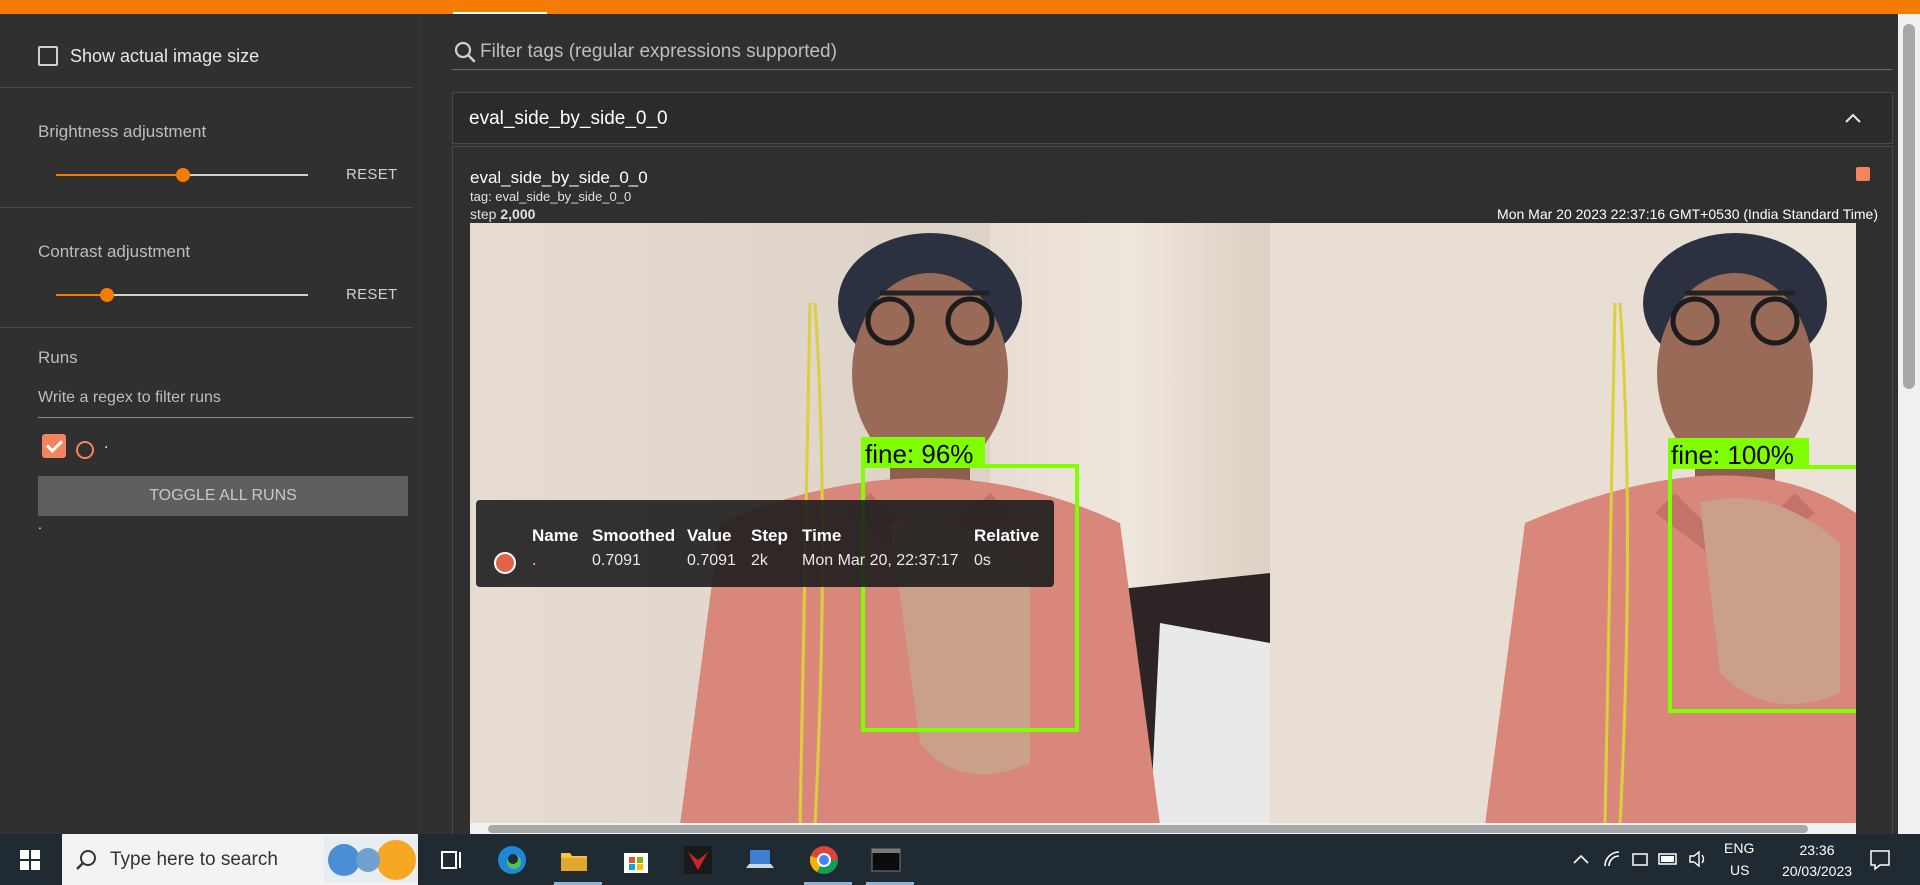 This screenshot has width=1920, height=885. What do you see at coordinates (1172, 118) in the screenshot?
I see `tag-group-header: eval_side_by_side_0_0` at bounding box center [1172, 118].